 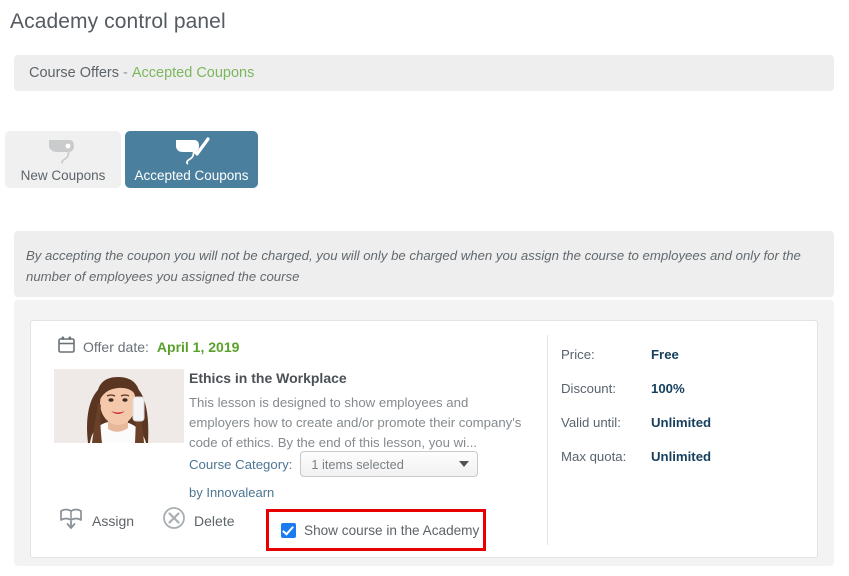 I want to click on detail-value-max-quota: Unlimited, so click(x=681, y=456).